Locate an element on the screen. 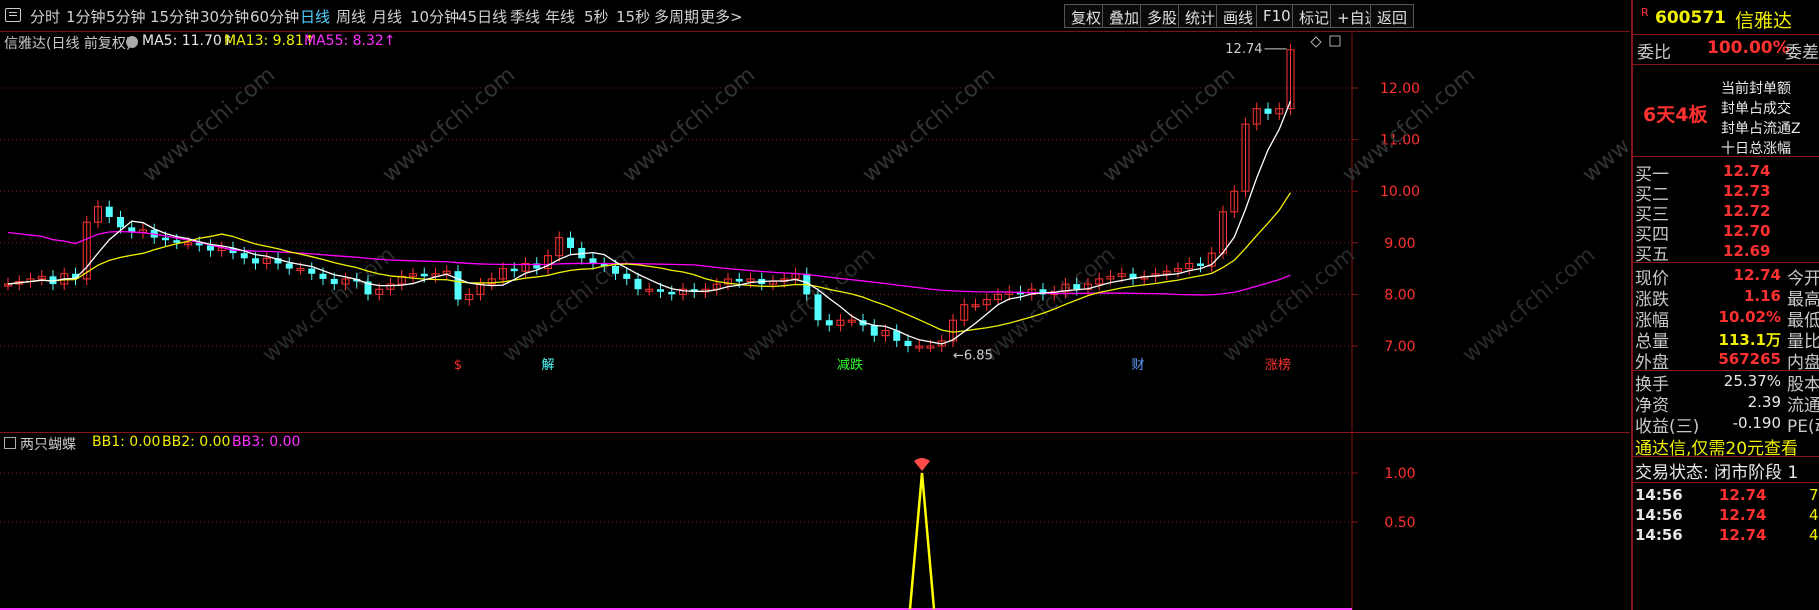 The height and width of the screenshot is (610, 1819). bid-price: 12.70 is located at coordinates (1747, 231).